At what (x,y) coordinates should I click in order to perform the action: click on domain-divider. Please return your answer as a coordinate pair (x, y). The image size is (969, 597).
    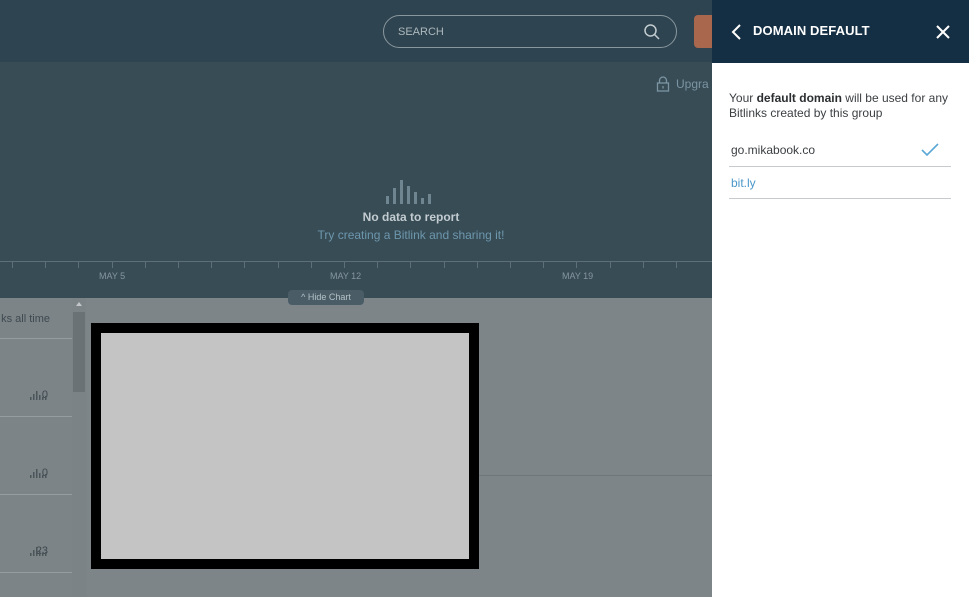
    Looking at the image, I should click on (840, 198).